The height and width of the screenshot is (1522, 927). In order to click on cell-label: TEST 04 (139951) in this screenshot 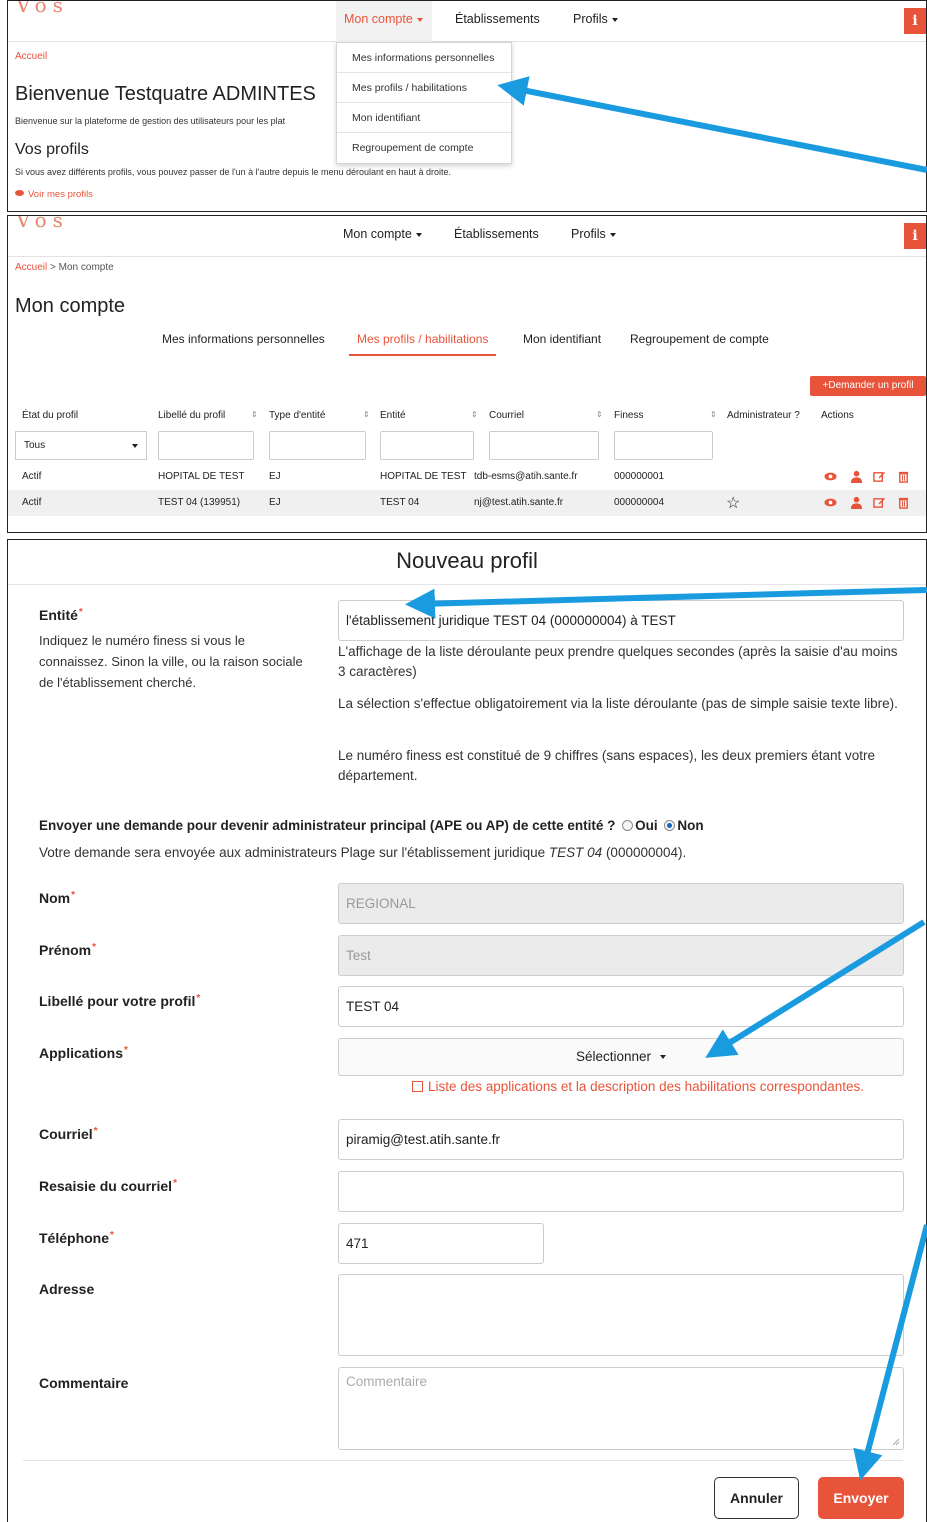, I will do `click(199, 502)`.